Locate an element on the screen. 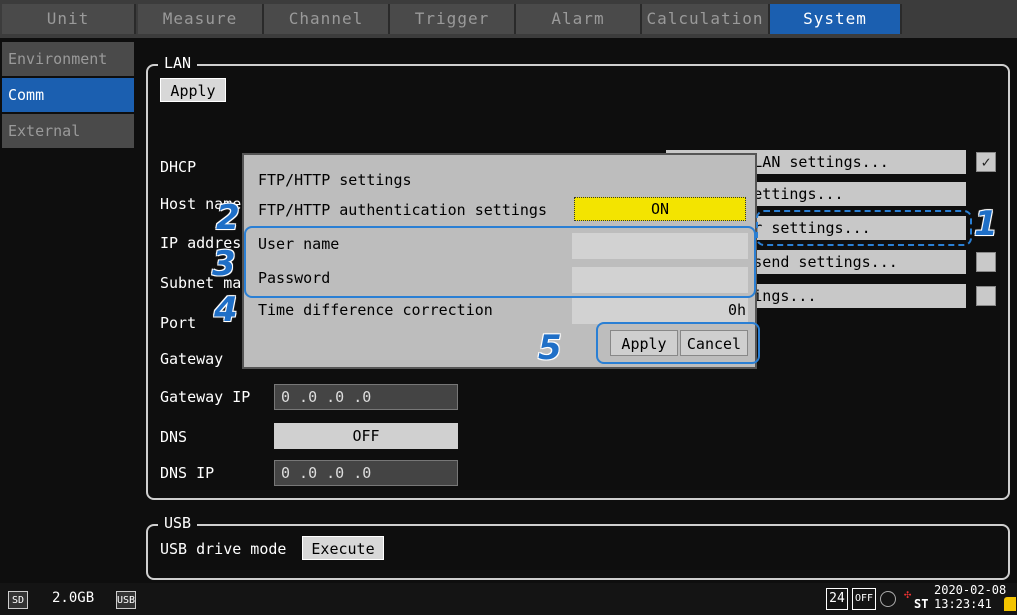  tab-alarm: Alarm is located at coordinates (579, 19).